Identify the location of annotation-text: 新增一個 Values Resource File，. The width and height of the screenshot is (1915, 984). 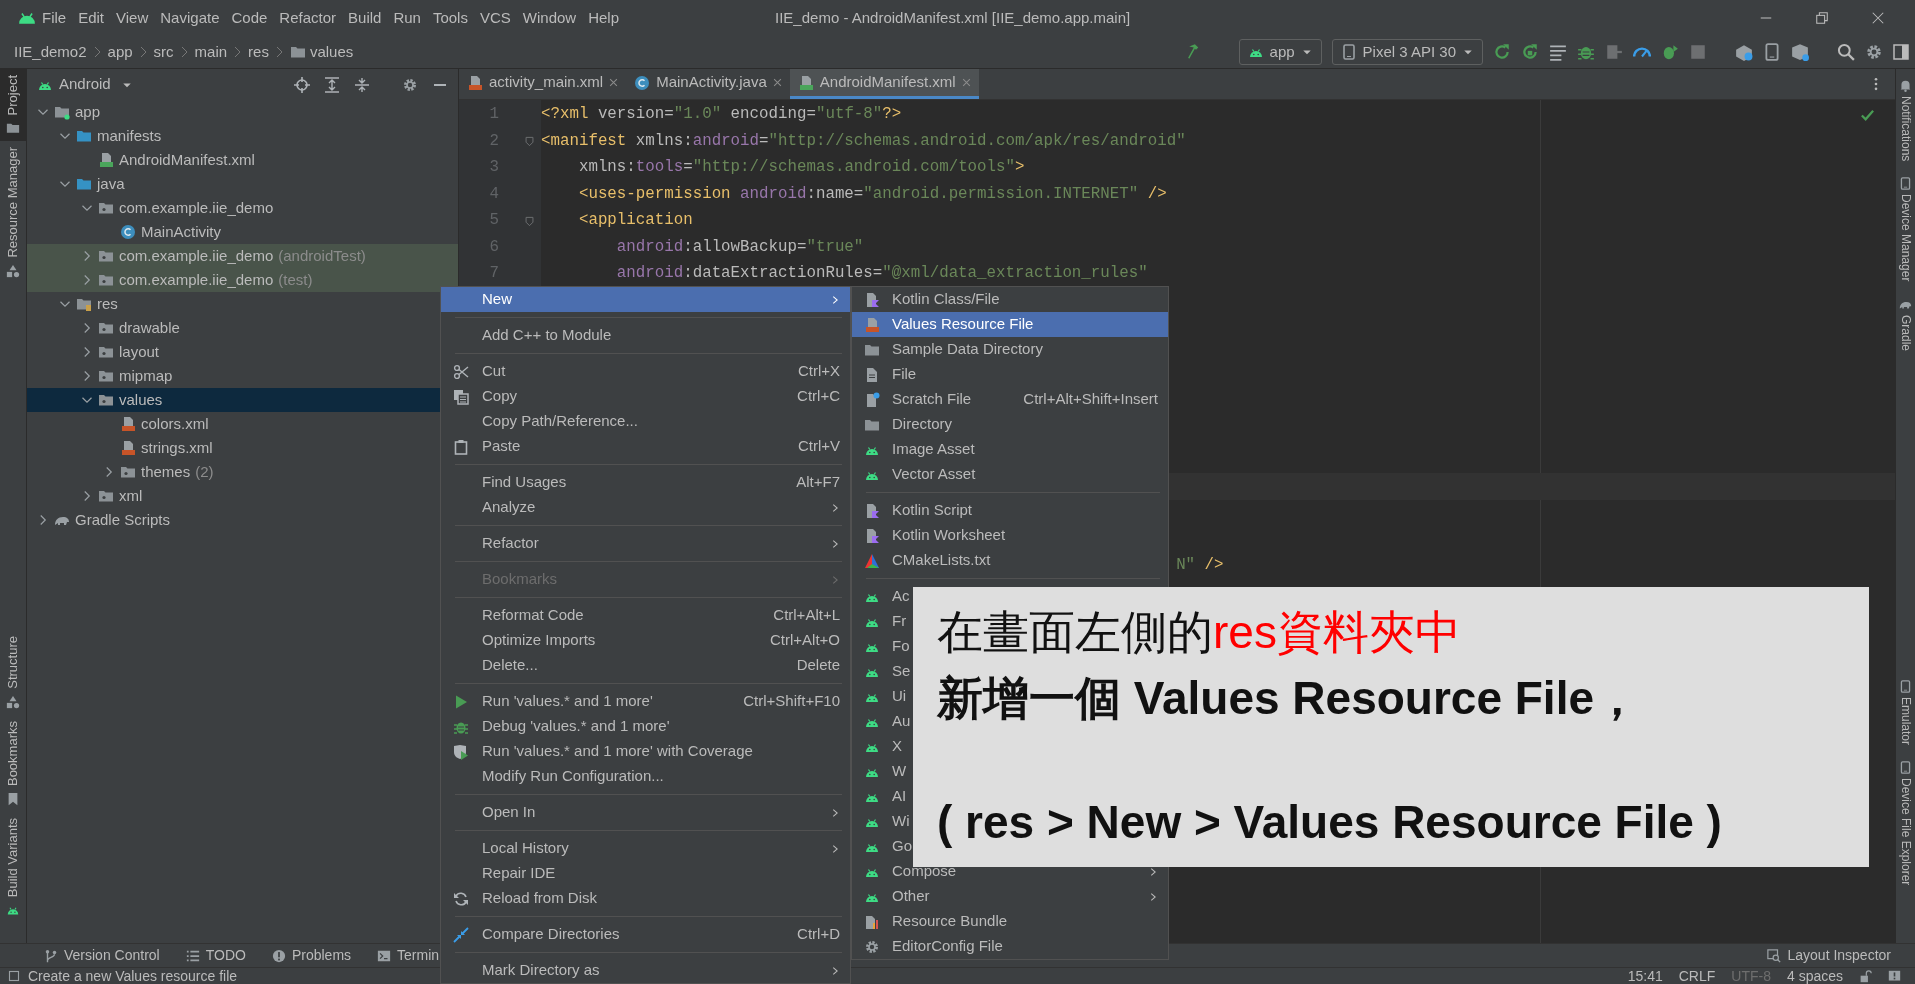
(1288, 698).